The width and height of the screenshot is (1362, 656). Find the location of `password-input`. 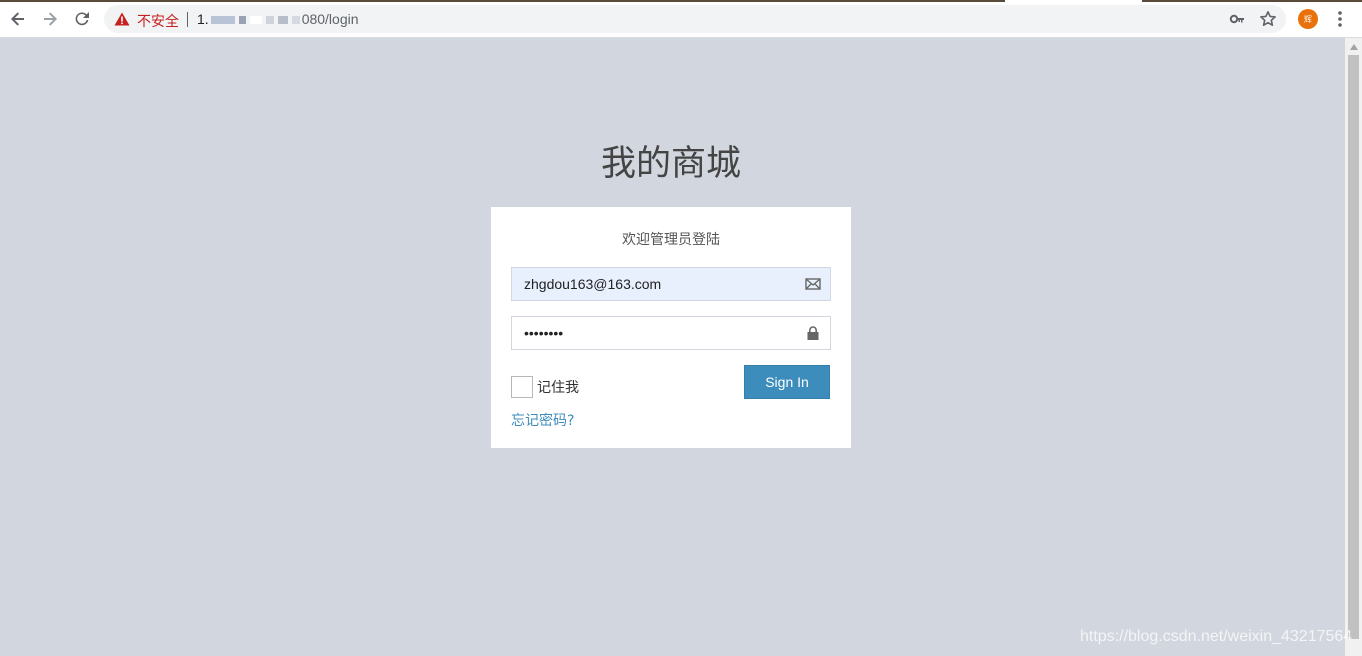

password-input is located at coordinates (652, 333).